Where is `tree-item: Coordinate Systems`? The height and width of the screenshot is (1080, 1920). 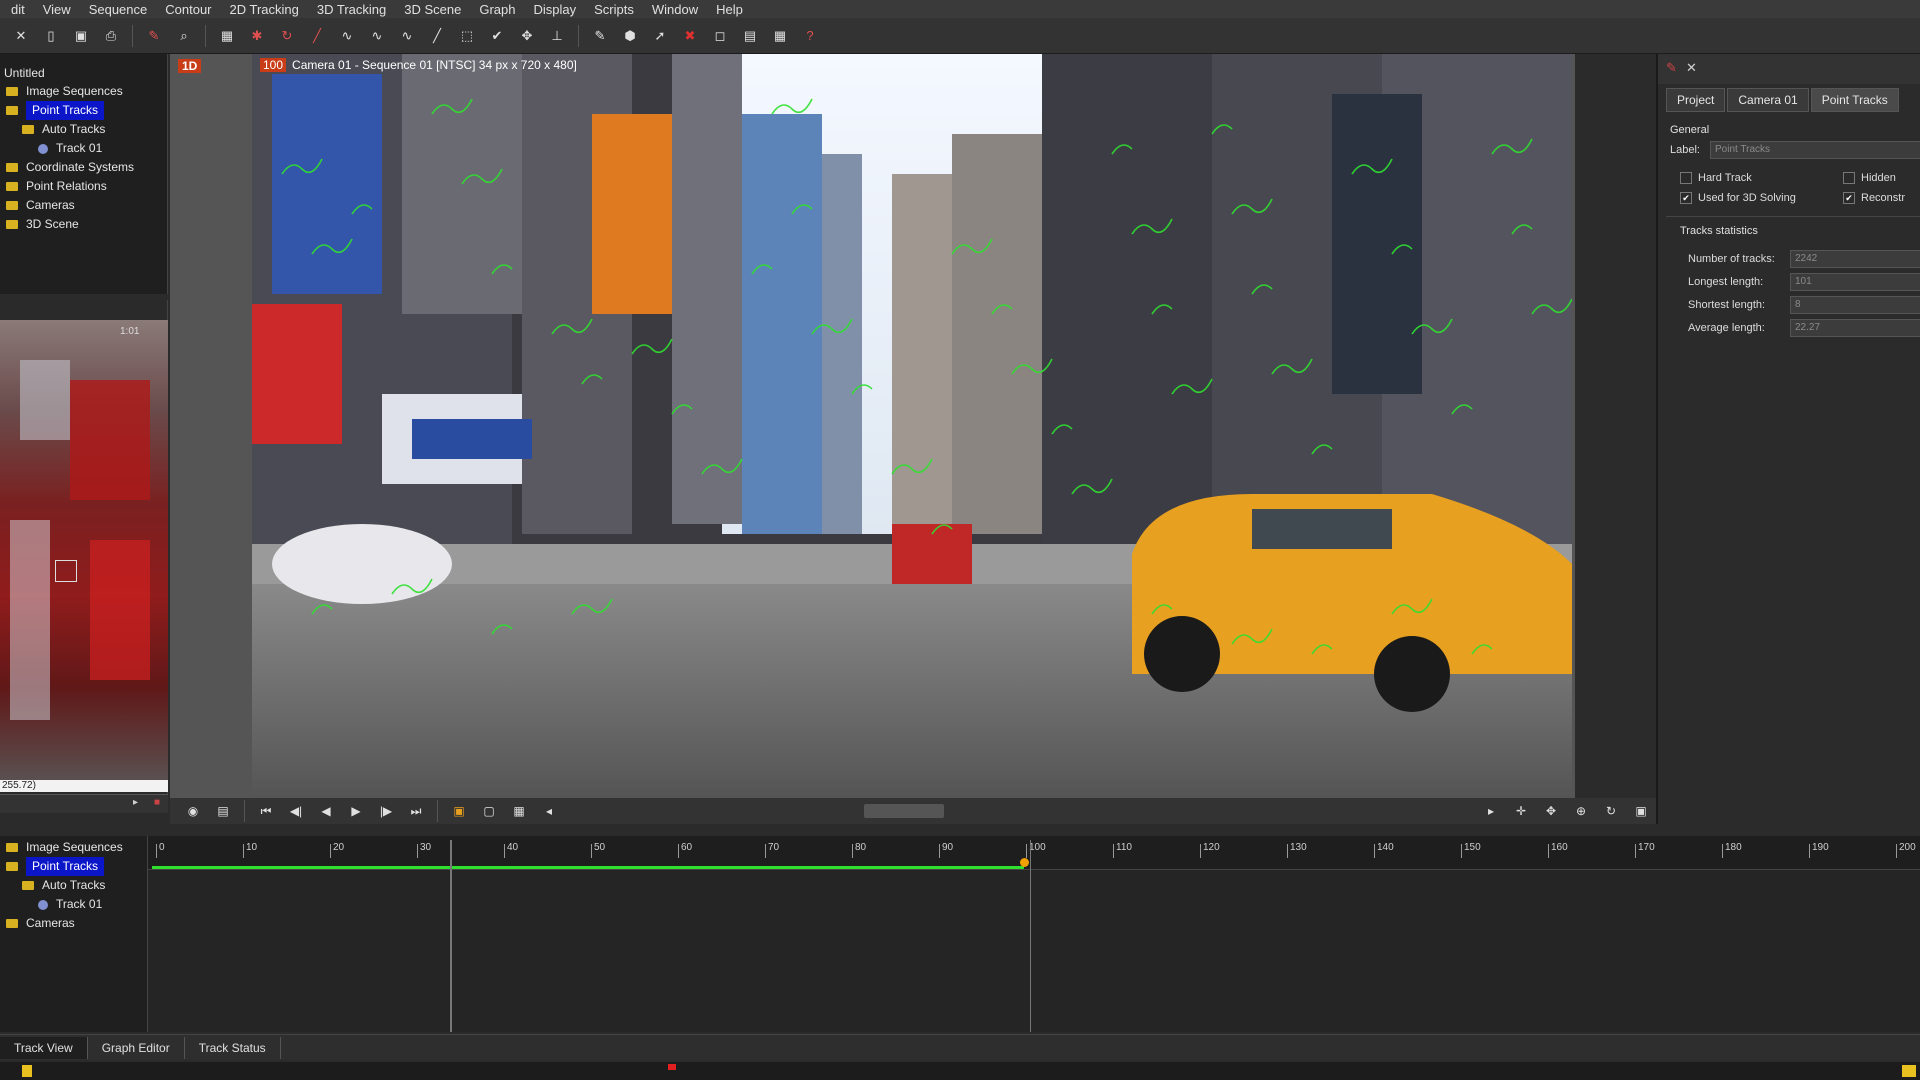
tree-item: Coordinate Systems is located at coordinates (83, 167).